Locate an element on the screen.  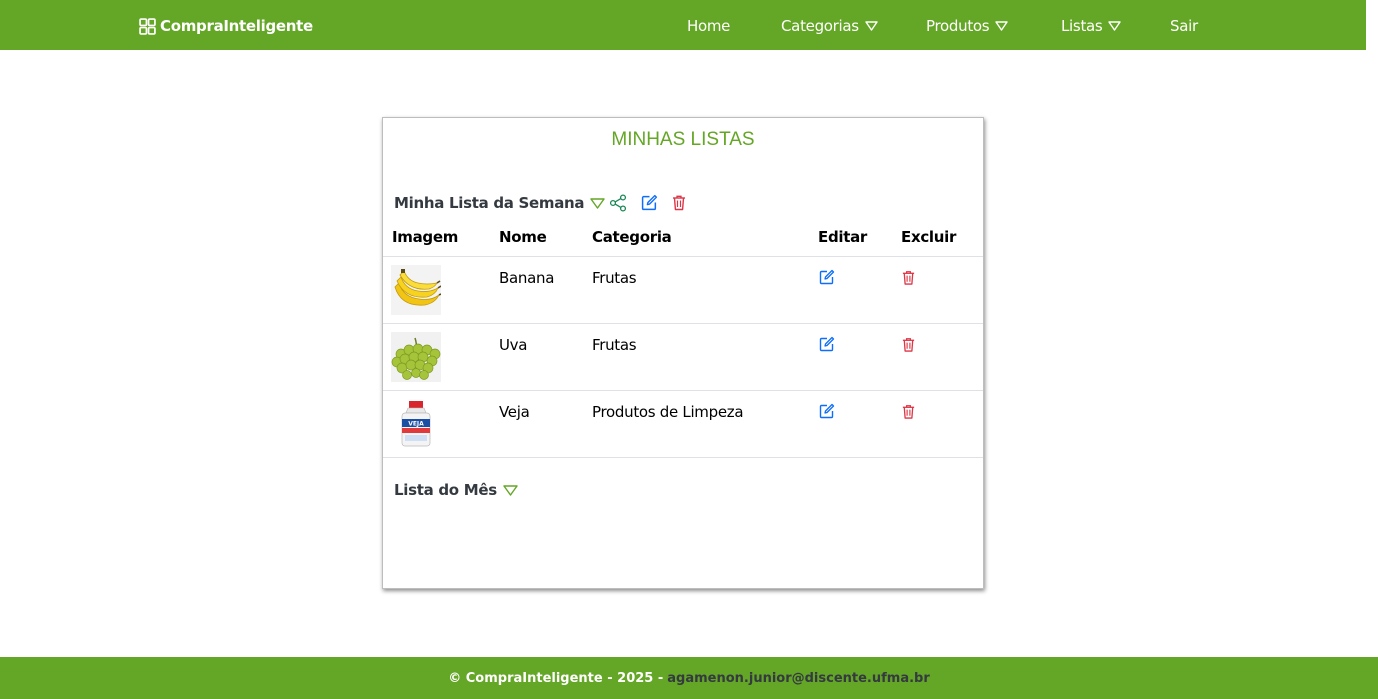
brand-name: CompraInteligente is located at coordinates (236, 26).